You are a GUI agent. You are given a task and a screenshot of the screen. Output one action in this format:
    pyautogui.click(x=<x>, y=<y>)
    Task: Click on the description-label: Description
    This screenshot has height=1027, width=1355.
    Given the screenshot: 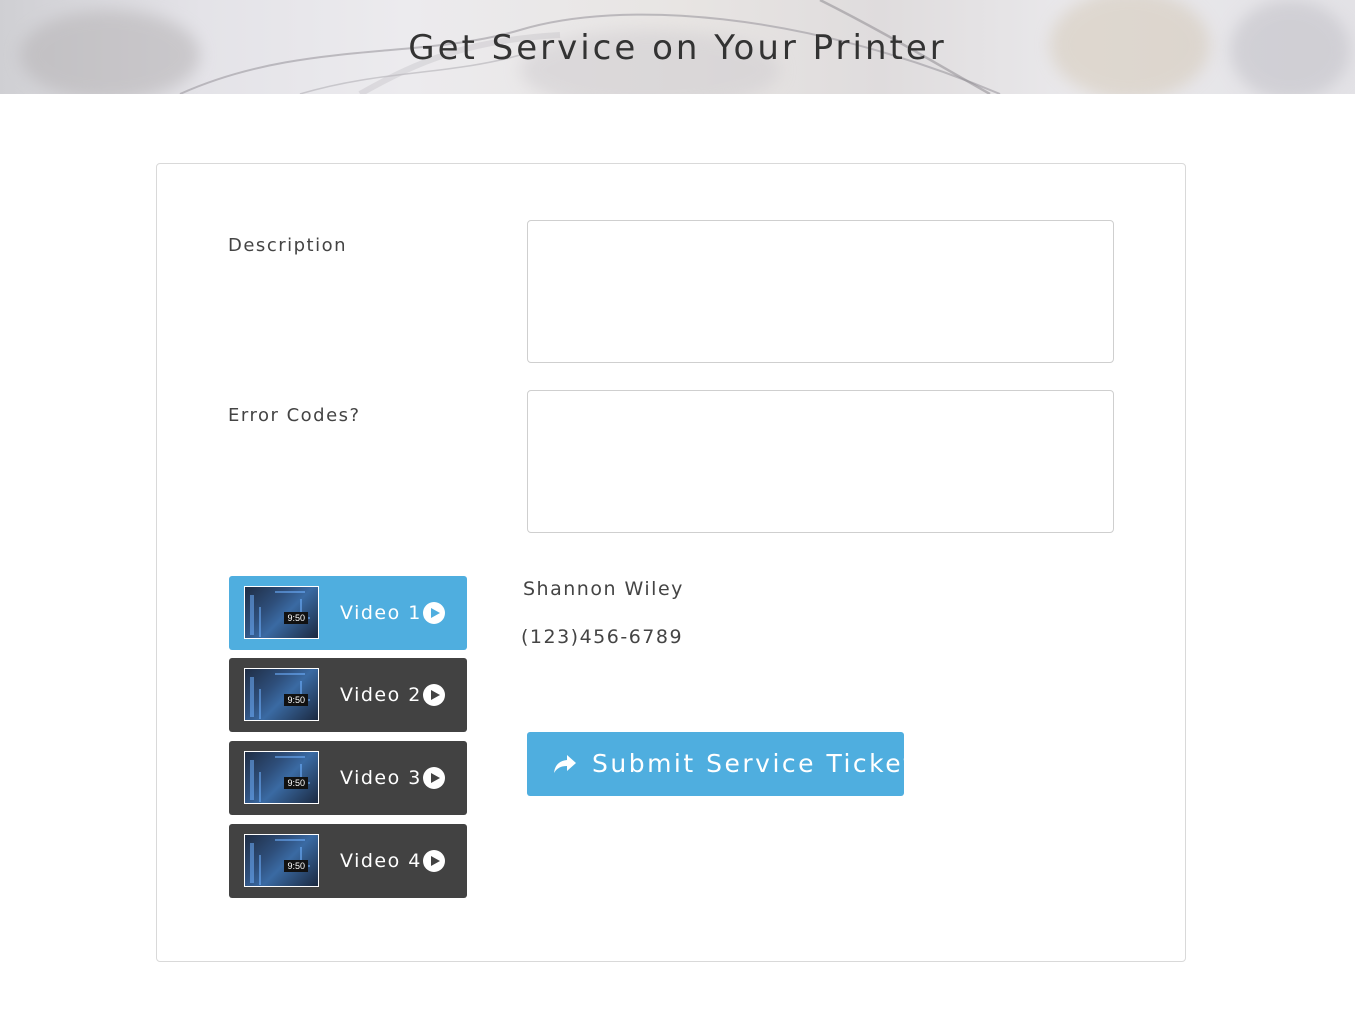 What is the action you would take?
    pyautogui.click(x=288, y=245)
    